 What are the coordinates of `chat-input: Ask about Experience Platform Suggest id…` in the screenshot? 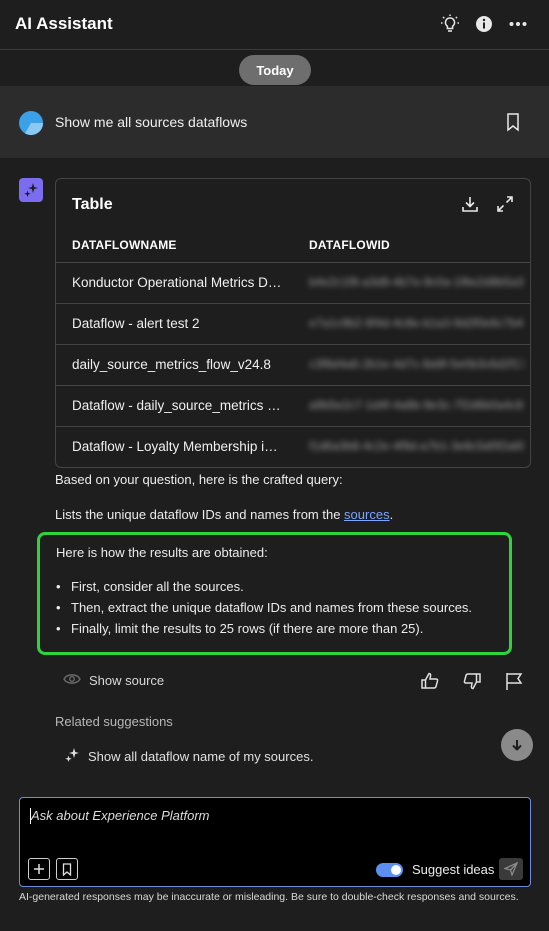 It's located at (275, 842).